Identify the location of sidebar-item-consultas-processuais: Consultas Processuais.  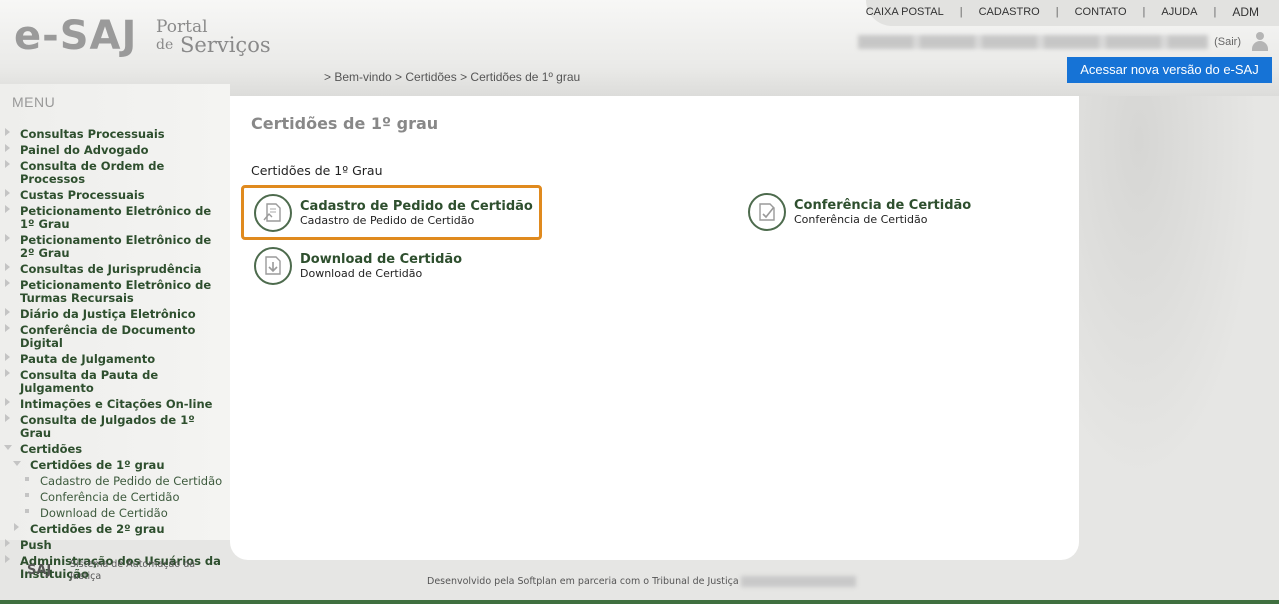
(115, 134).